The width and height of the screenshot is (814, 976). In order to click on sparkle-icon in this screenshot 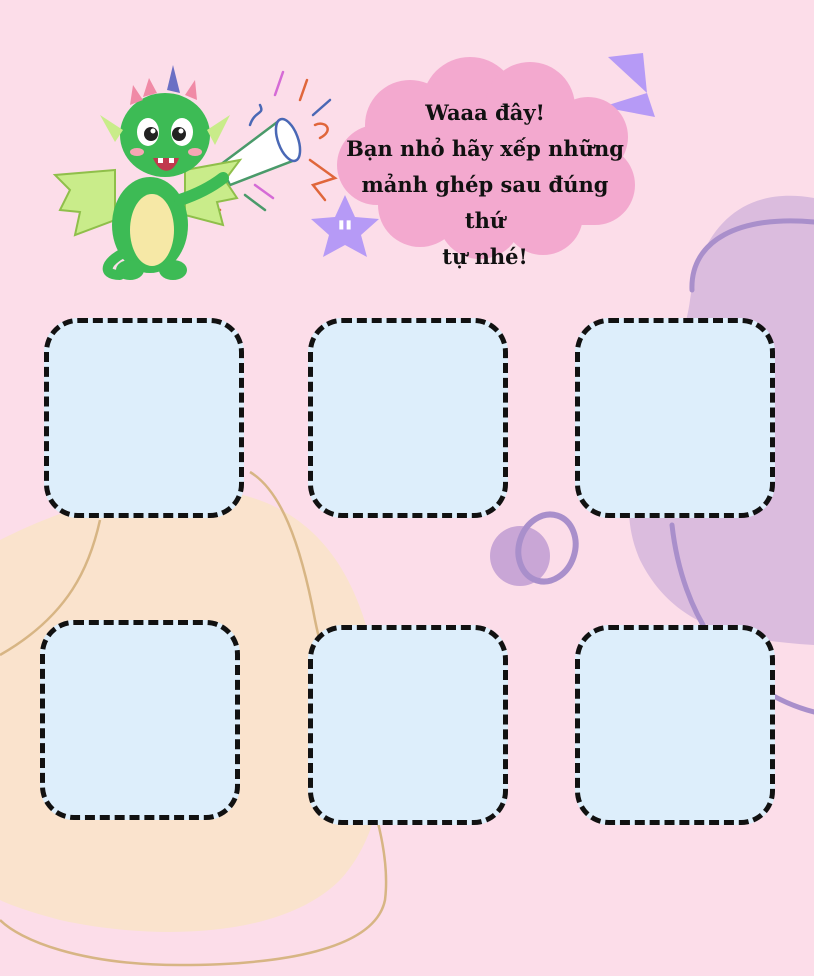, I will do `click(627, 73)`.